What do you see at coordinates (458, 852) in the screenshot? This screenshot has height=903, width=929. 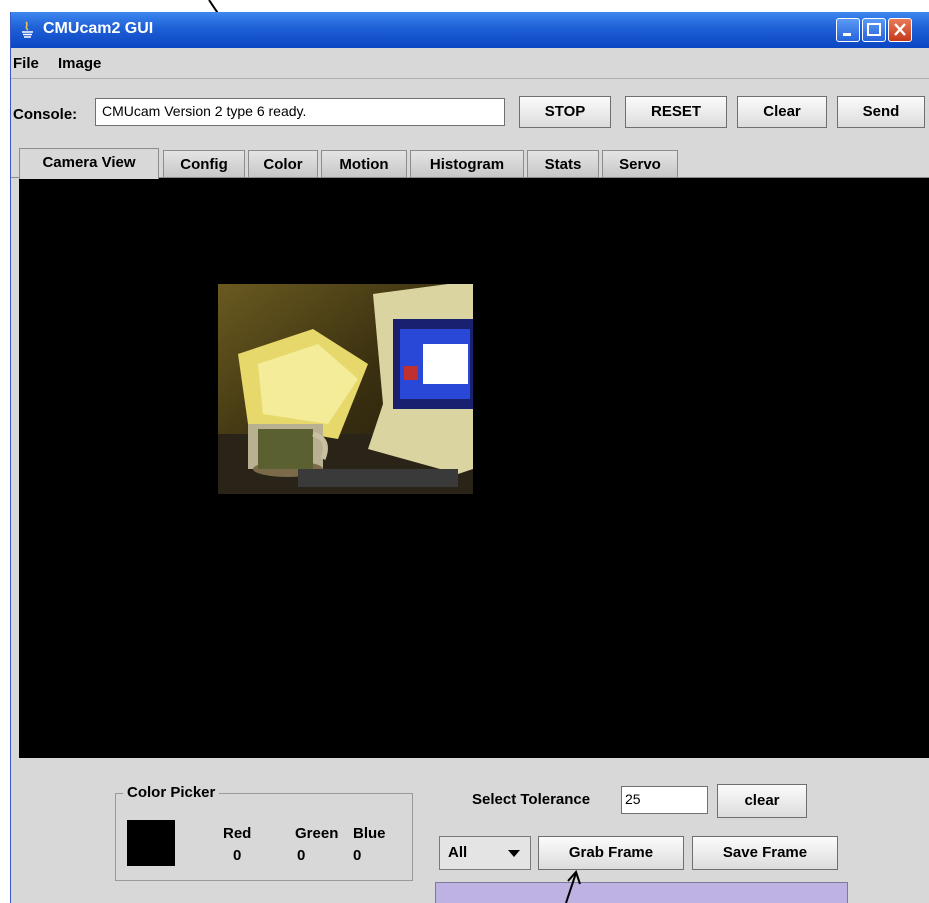 I see `frame-select-value: All` at bounding box center [458, 852].